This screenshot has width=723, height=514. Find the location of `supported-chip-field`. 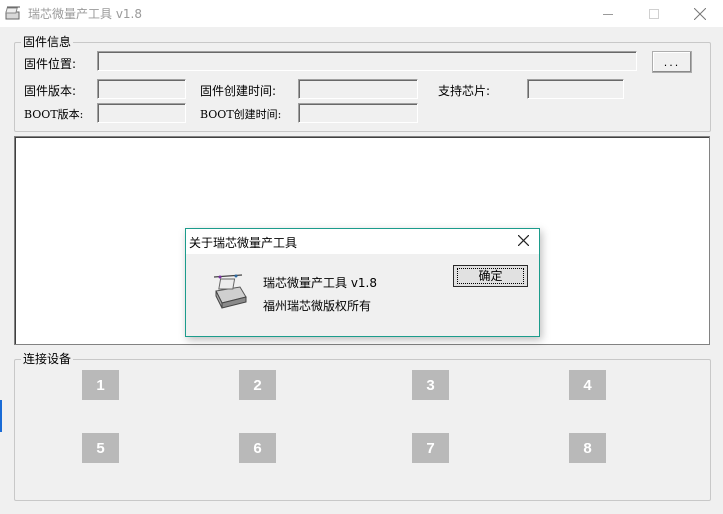

supported-chip-field is located at coordinates (575, 89).